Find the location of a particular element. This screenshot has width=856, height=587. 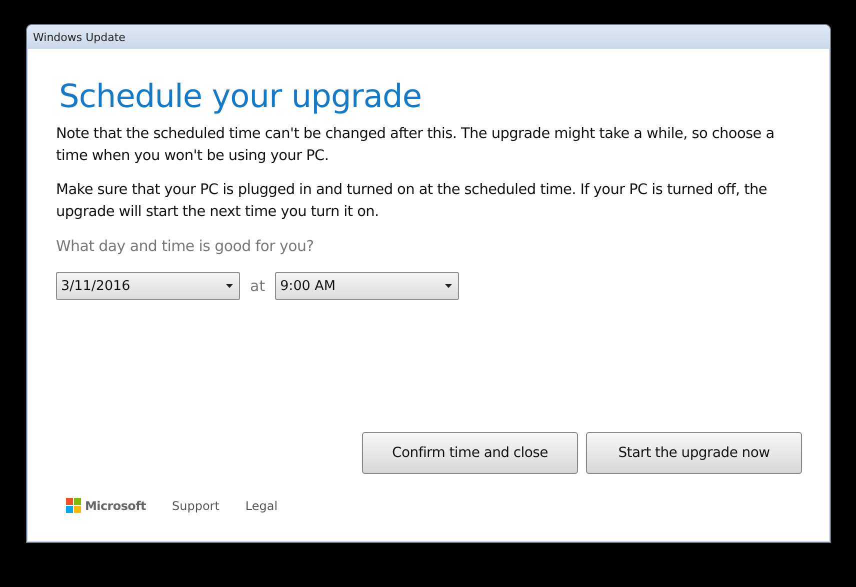

footer-link: Legal is located at coordinates (261, 505).